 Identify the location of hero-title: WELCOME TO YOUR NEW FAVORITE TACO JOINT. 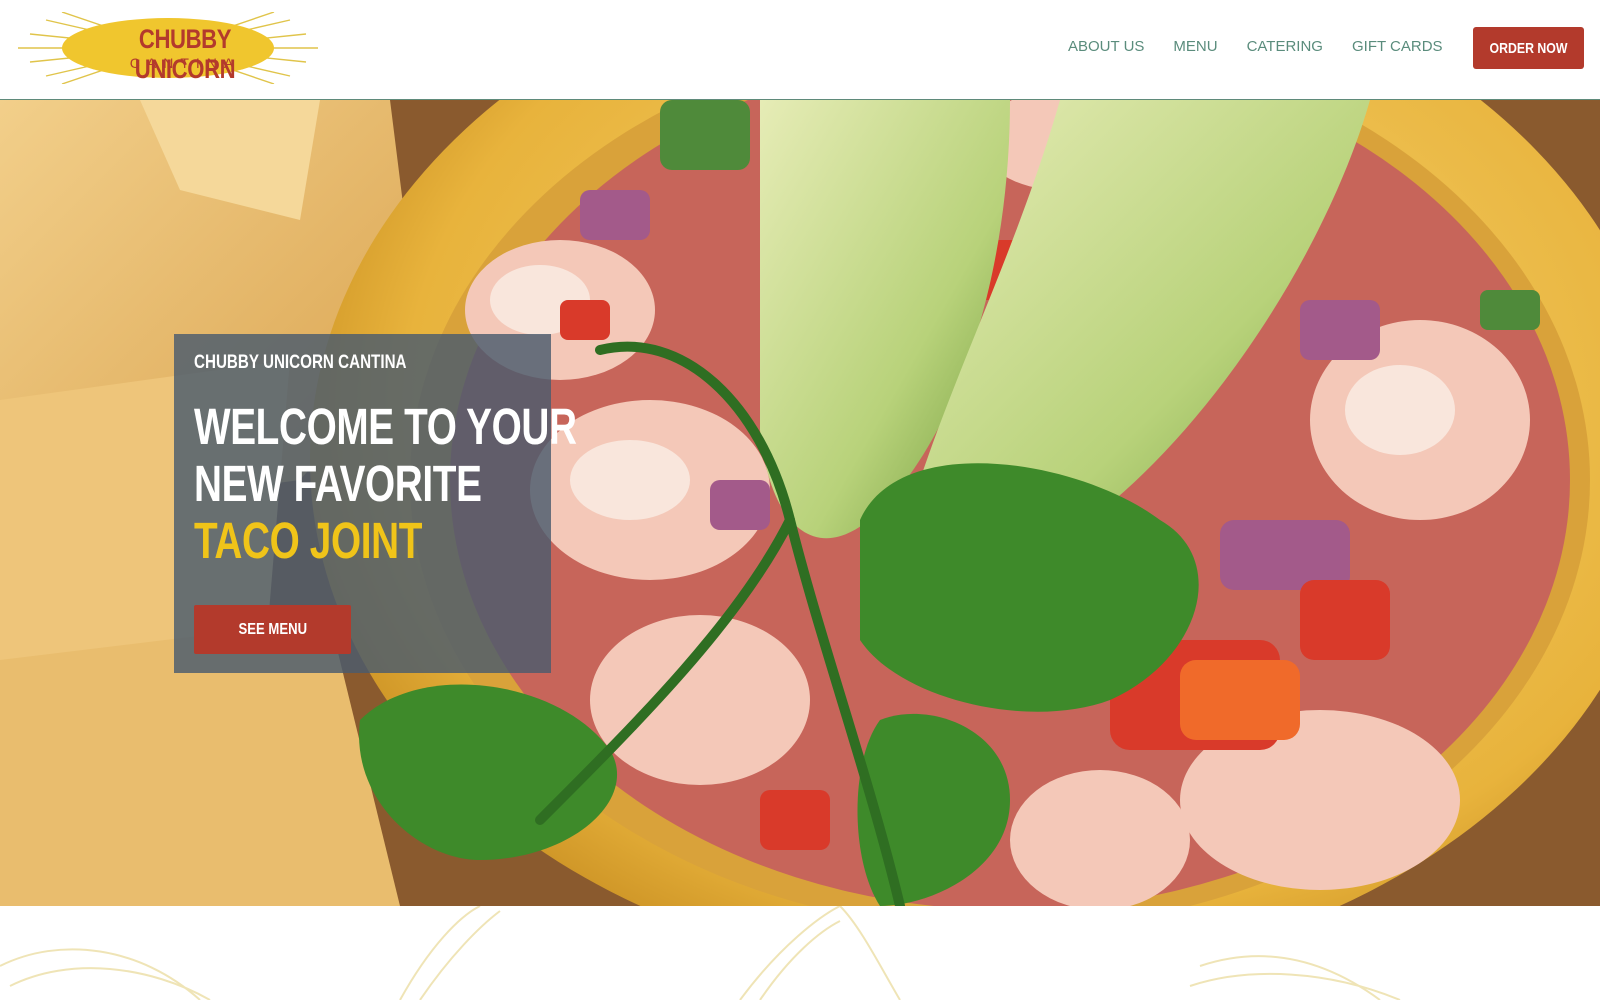
(385, 483).